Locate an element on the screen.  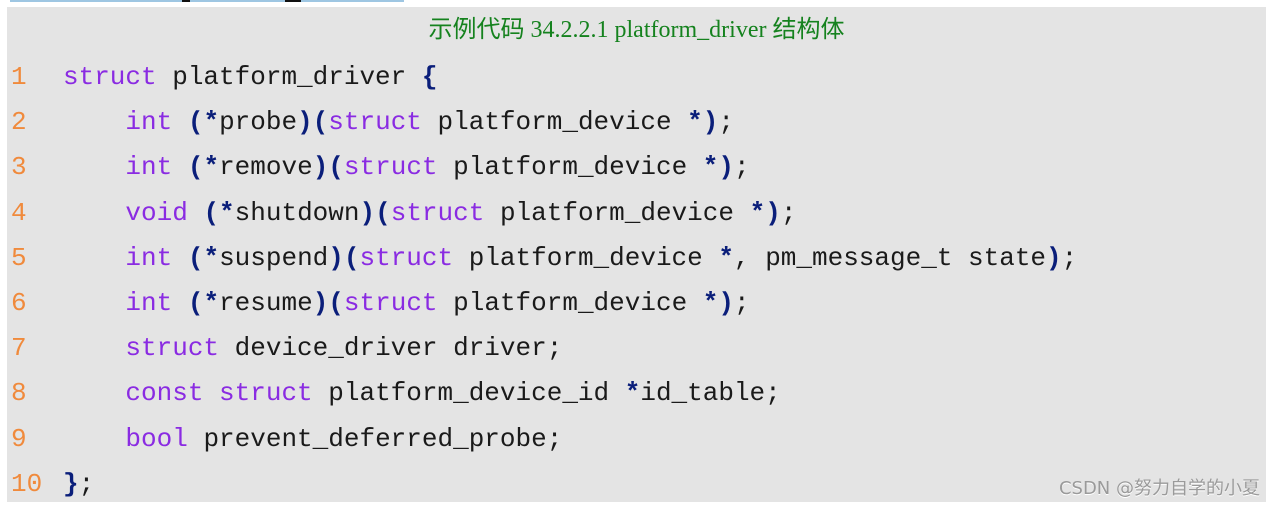
code-text: resume is located at coordinates (266, 302).